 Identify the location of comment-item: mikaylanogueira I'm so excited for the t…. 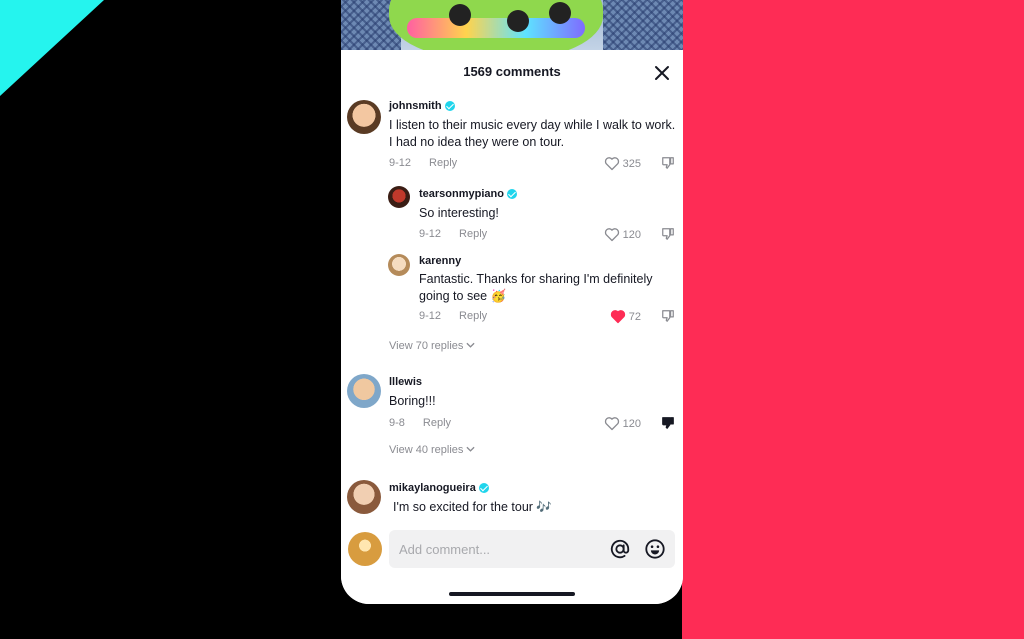
(512, 500).